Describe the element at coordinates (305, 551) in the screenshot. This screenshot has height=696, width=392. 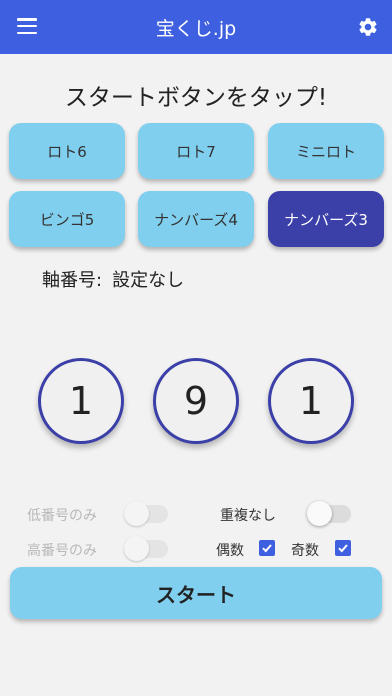
I see `odd-label: 奇数` at that location.